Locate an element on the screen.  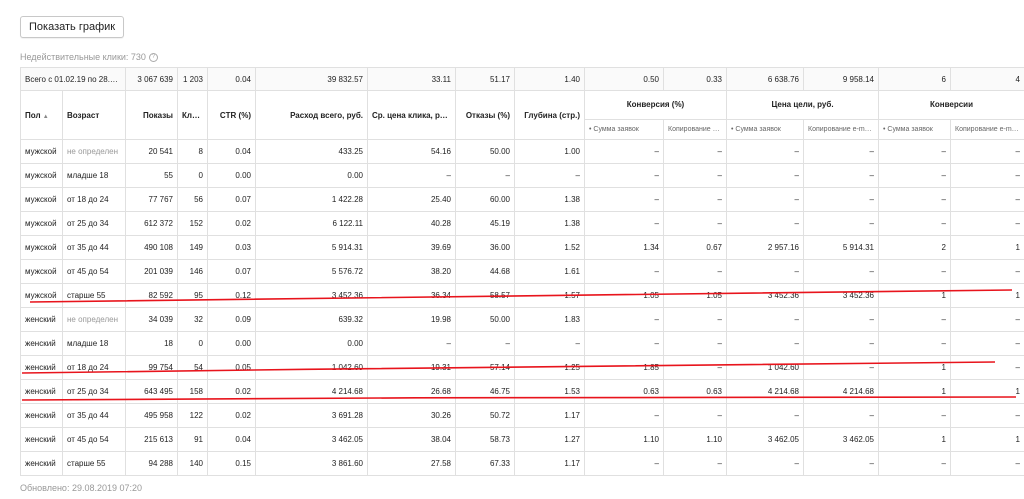
cell-goal-price-copy: – is located at coordinates (841, 175).